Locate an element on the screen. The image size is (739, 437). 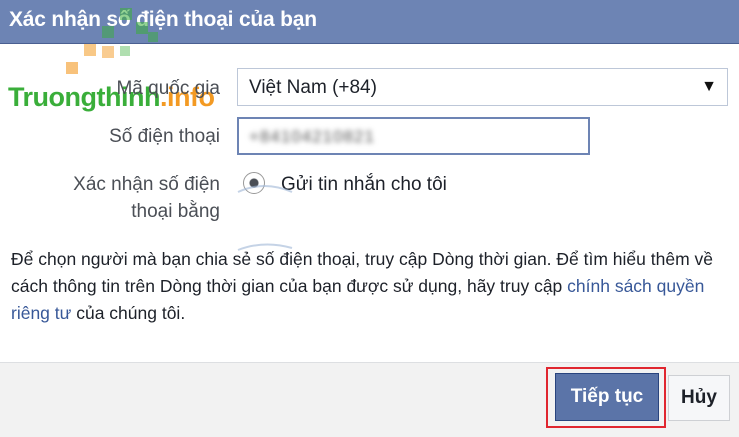
cancel-button: Hủy is located at coordinates (699, 398).